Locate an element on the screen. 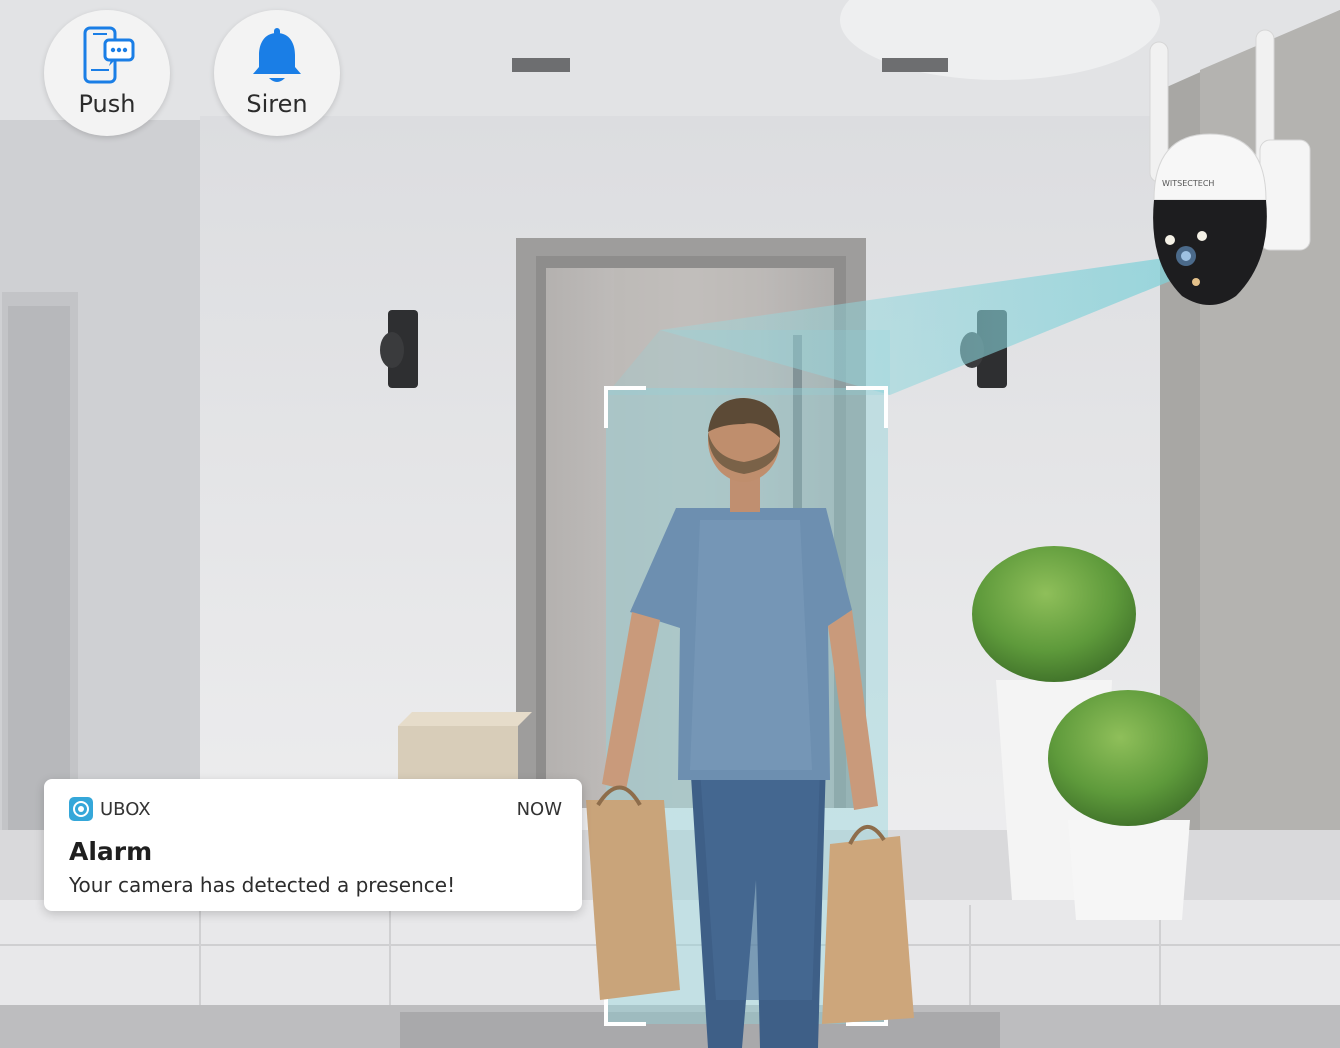 The image size is (1340, 1048). notification-time: NOW is located at coordinates (539, 809).